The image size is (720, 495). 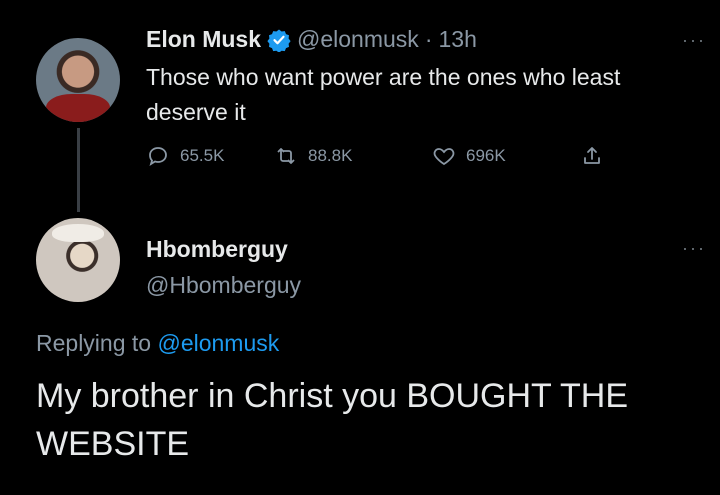 I want to click on more-icon: ···, so click(x=694, y=40).